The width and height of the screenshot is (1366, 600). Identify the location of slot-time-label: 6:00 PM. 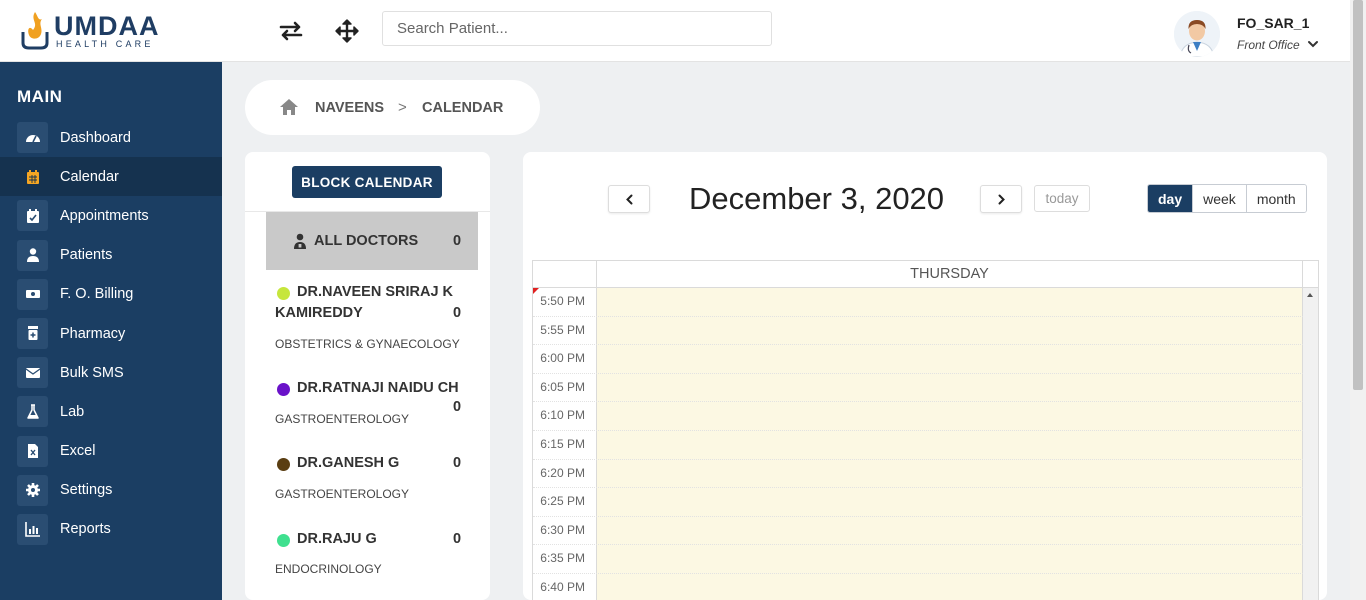
(562, 358).